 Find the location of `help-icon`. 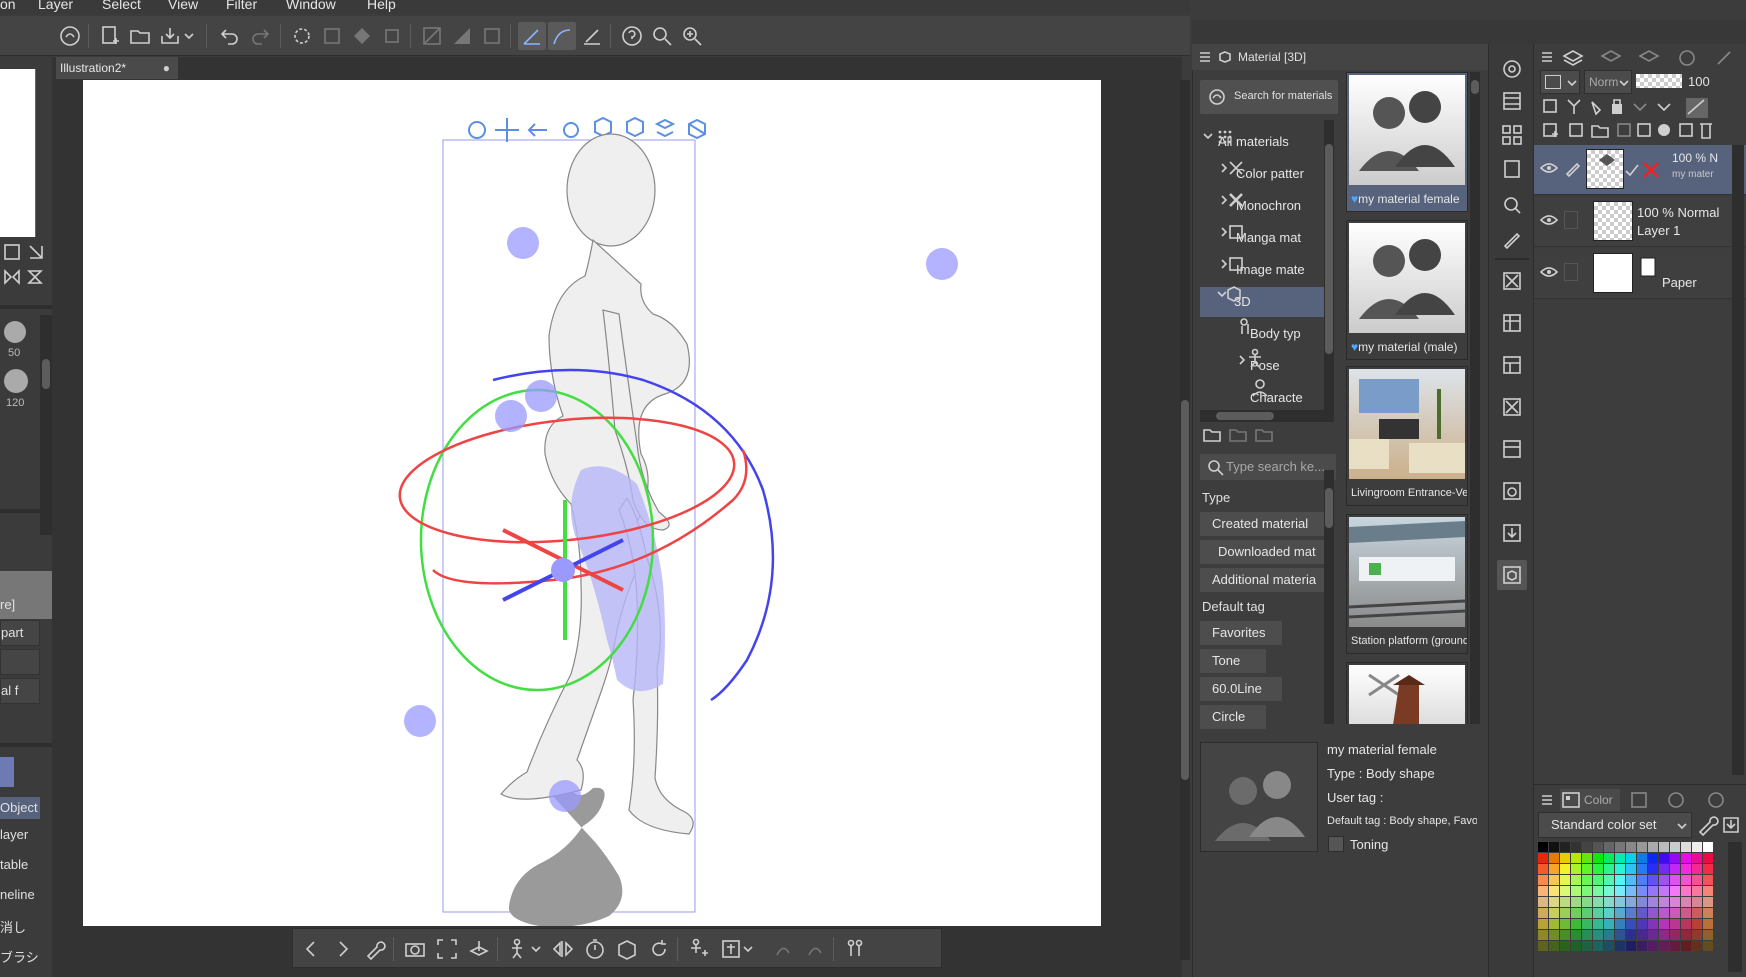

help-icon is located at coordinates (632, 36).